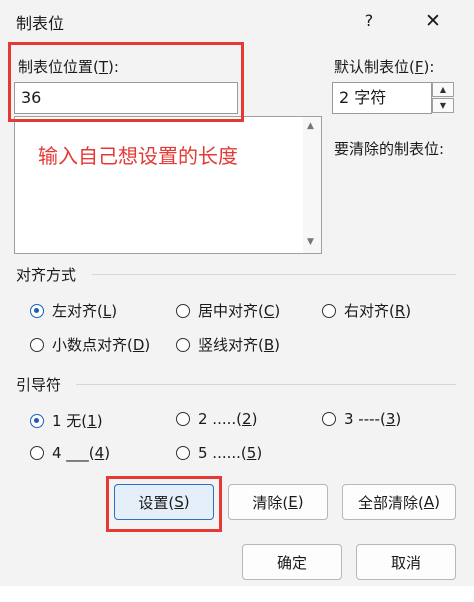  I want to click on default-tab-accesskey: F, so click(419, 67).